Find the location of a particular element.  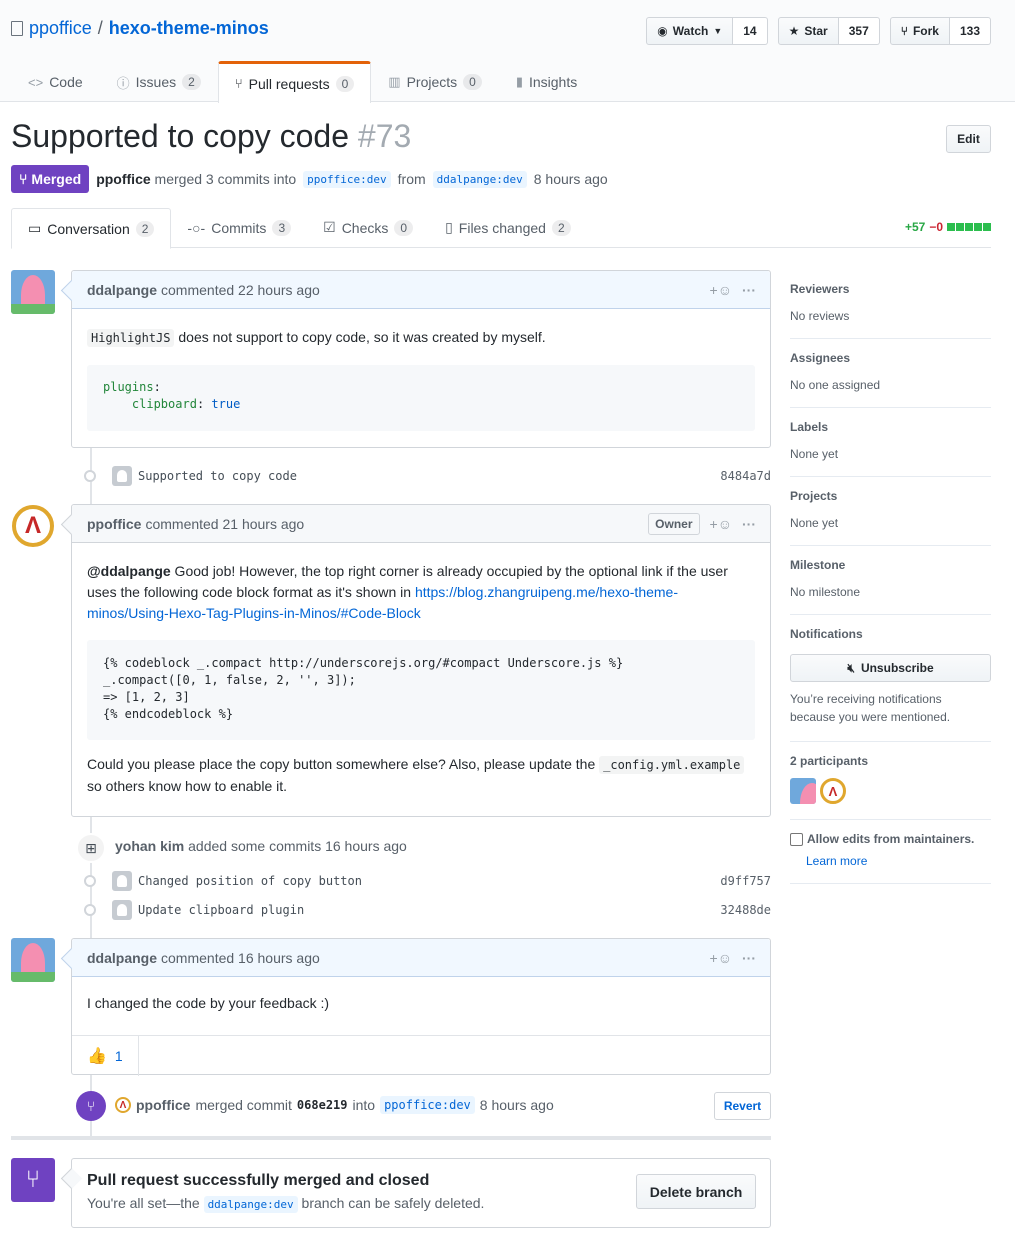

timeline-divider is located at coordinates (391, 1138).